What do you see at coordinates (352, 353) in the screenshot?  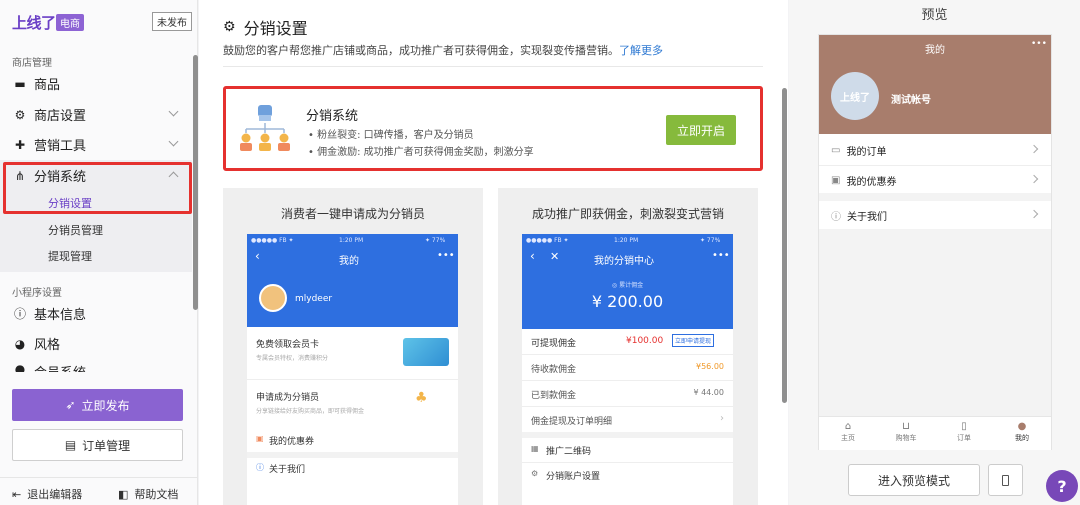 I see `list-item: 免费领取会员卡 专属会员特权，消费赚积分` at bounding box center [352, 353].